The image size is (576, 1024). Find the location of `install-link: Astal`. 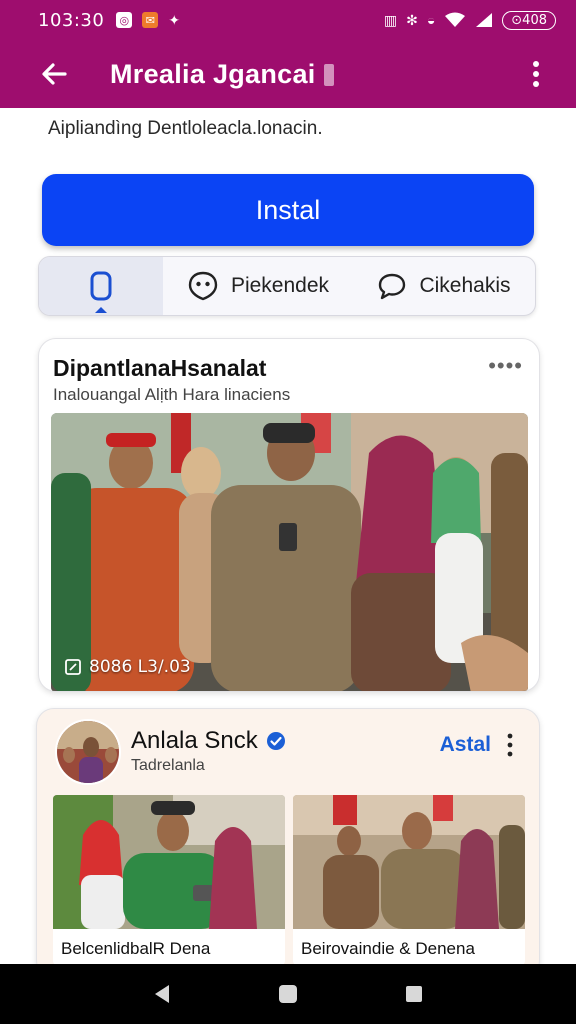

install-link: Astal is located at coordinates (465, 745).